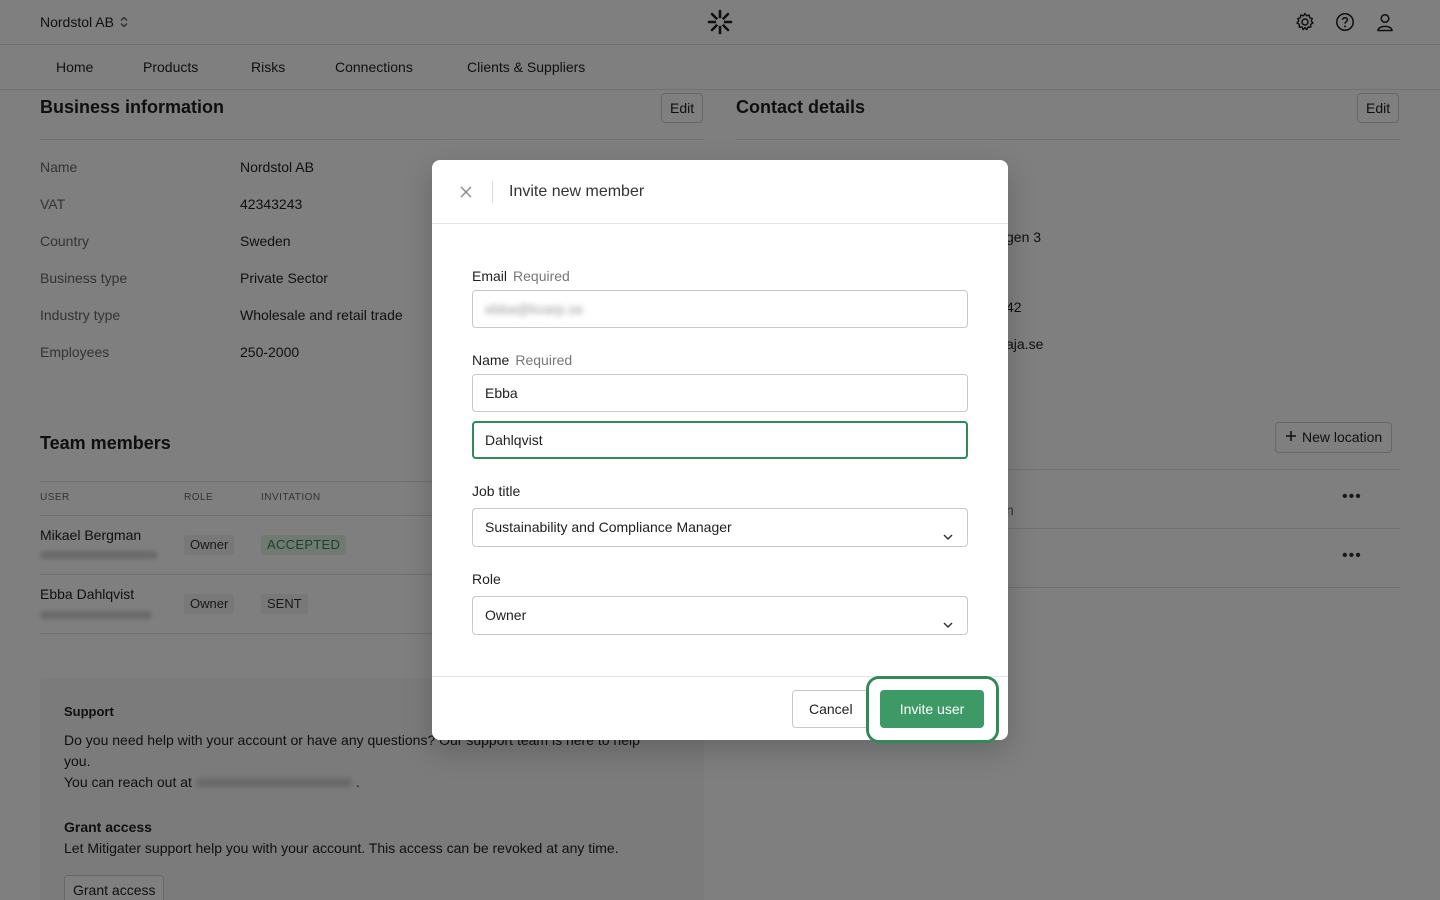 The height and width of the screenshot is (900, 1440). What do you see at coordinates (491, 360) in the screenshot?
I see `name-label-text: Name` at bounding box center [491, 360].